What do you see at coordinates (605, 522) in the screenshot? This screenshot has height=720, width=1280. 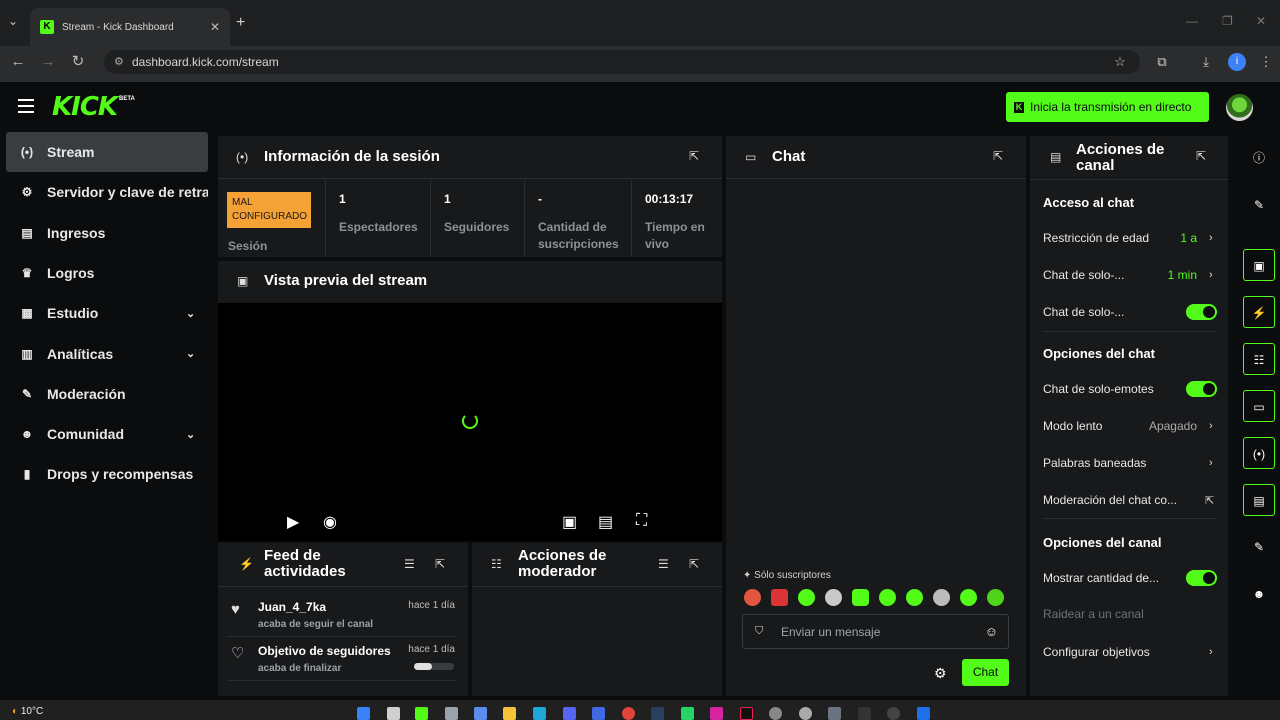 I see `theater-mode-icon: ▤` at bounding box center [605, 522].